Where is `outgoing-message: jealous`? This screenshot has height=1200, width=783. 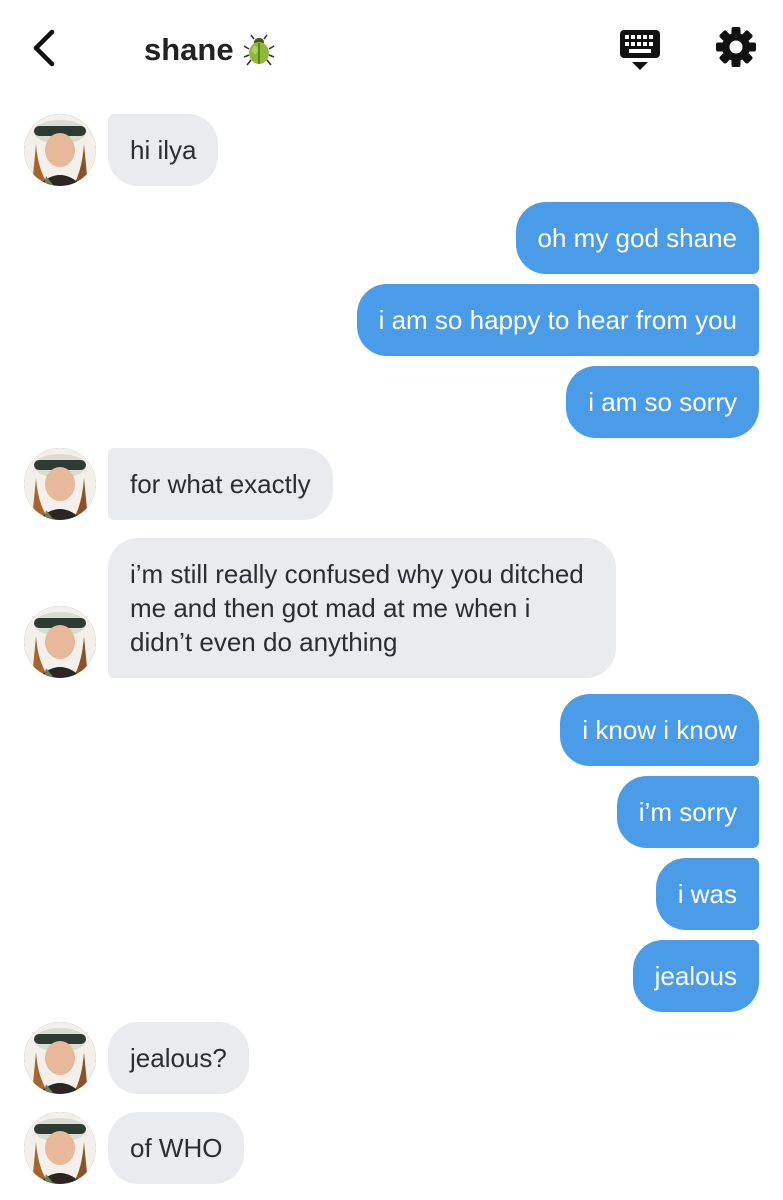
outgoing-message: jealous is located at coordinates (695, 976).